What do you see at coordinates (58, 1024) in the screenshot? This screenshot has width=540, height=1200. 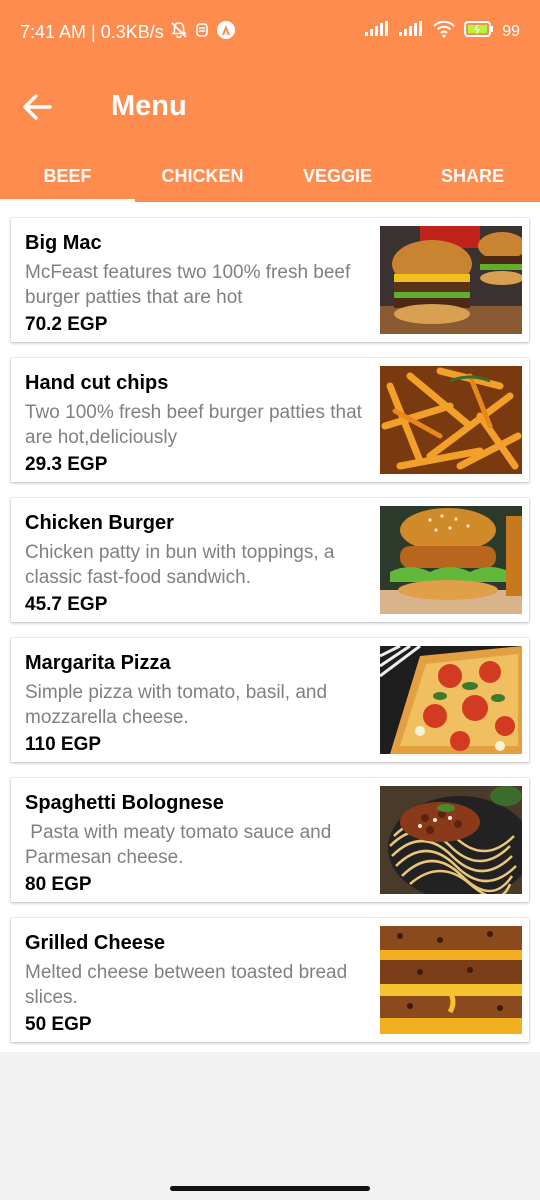 I see `item-price: 50 EGP` at bounding box center [58, 1024].